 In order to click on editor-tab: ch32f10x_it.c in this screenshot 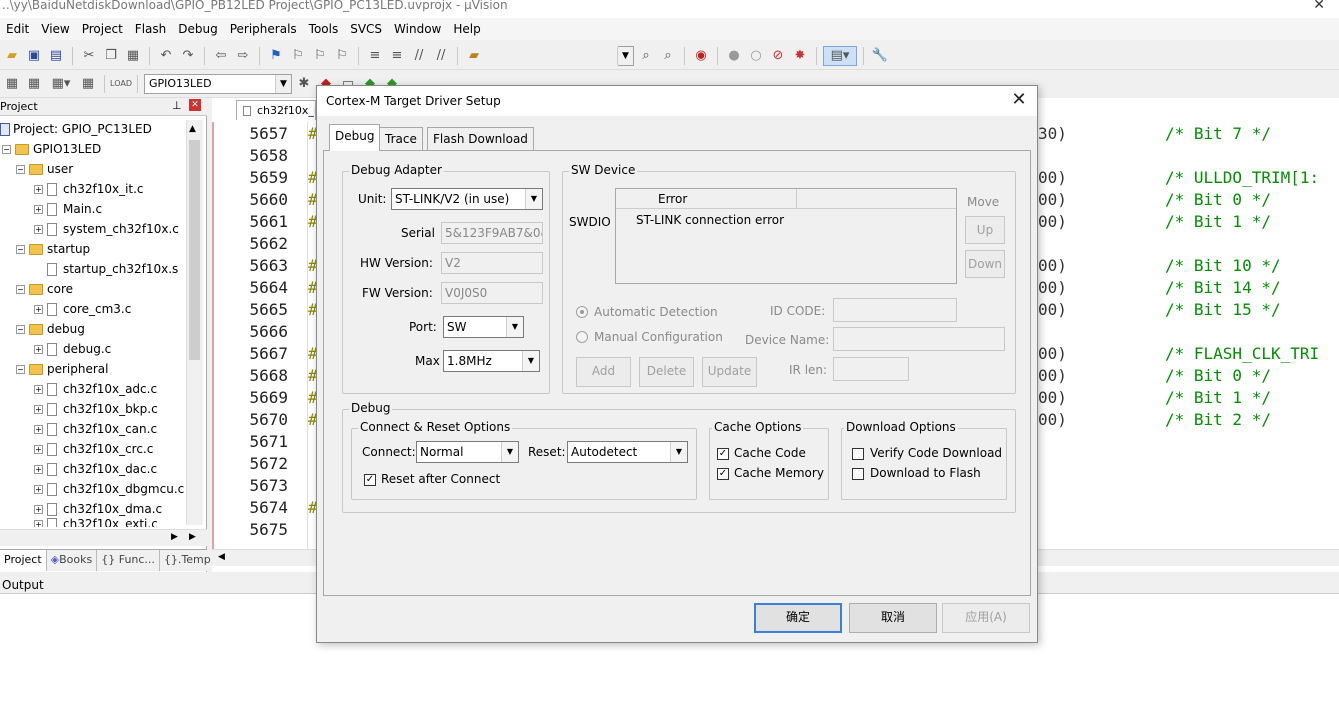, I will do `click(276, 110)`.